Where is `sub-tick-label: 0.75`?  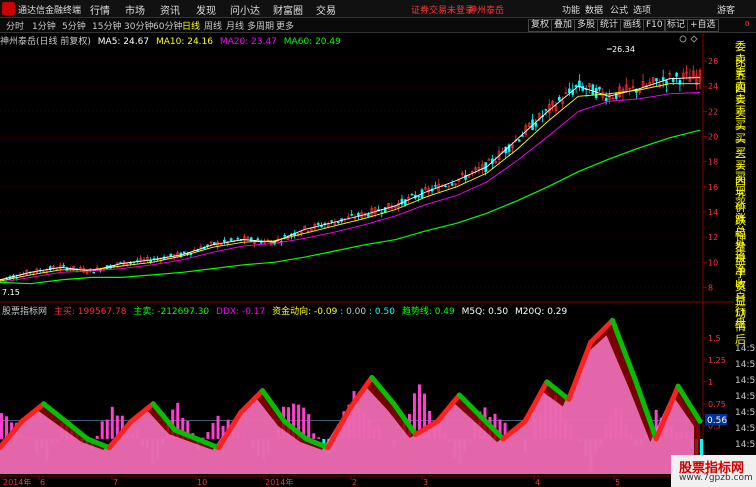
sub-tick-label: 0.75 is located at coordinates (717, 404).